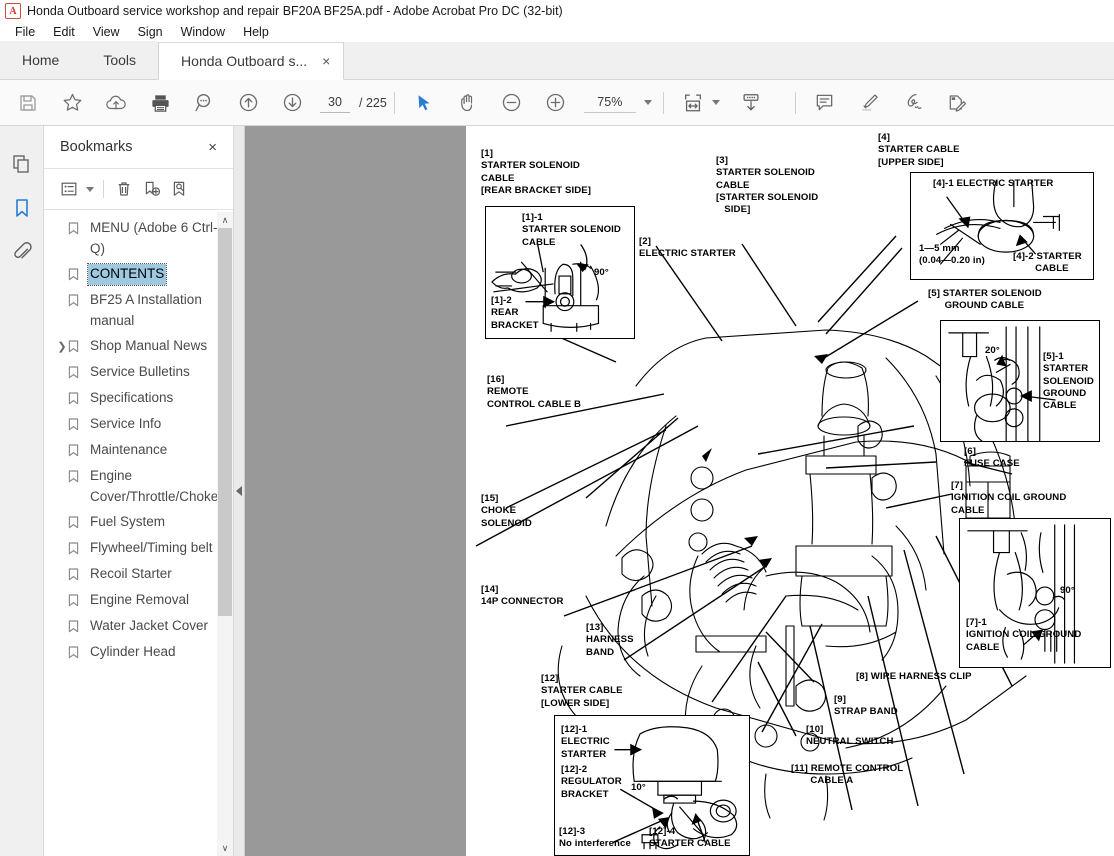 This screenshot has height=856, width=1114. Describe the element at coordinates (139, 523) in the screenshot. I see `bookmark-item: Fuel System` at that location.